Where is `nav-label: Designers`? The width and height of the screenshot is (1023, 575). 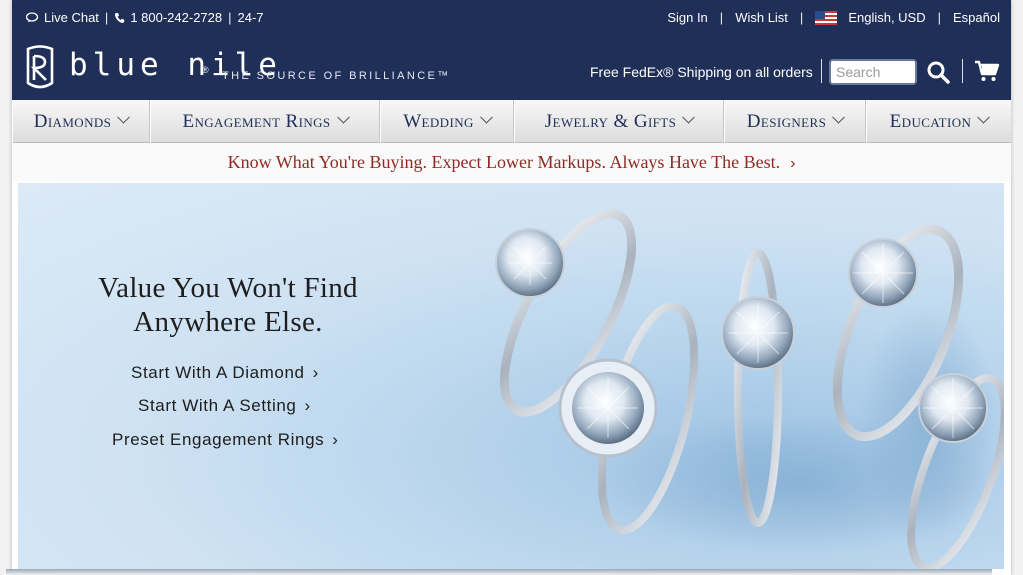
nav-label: Designers is located at coordinates (786, 121).